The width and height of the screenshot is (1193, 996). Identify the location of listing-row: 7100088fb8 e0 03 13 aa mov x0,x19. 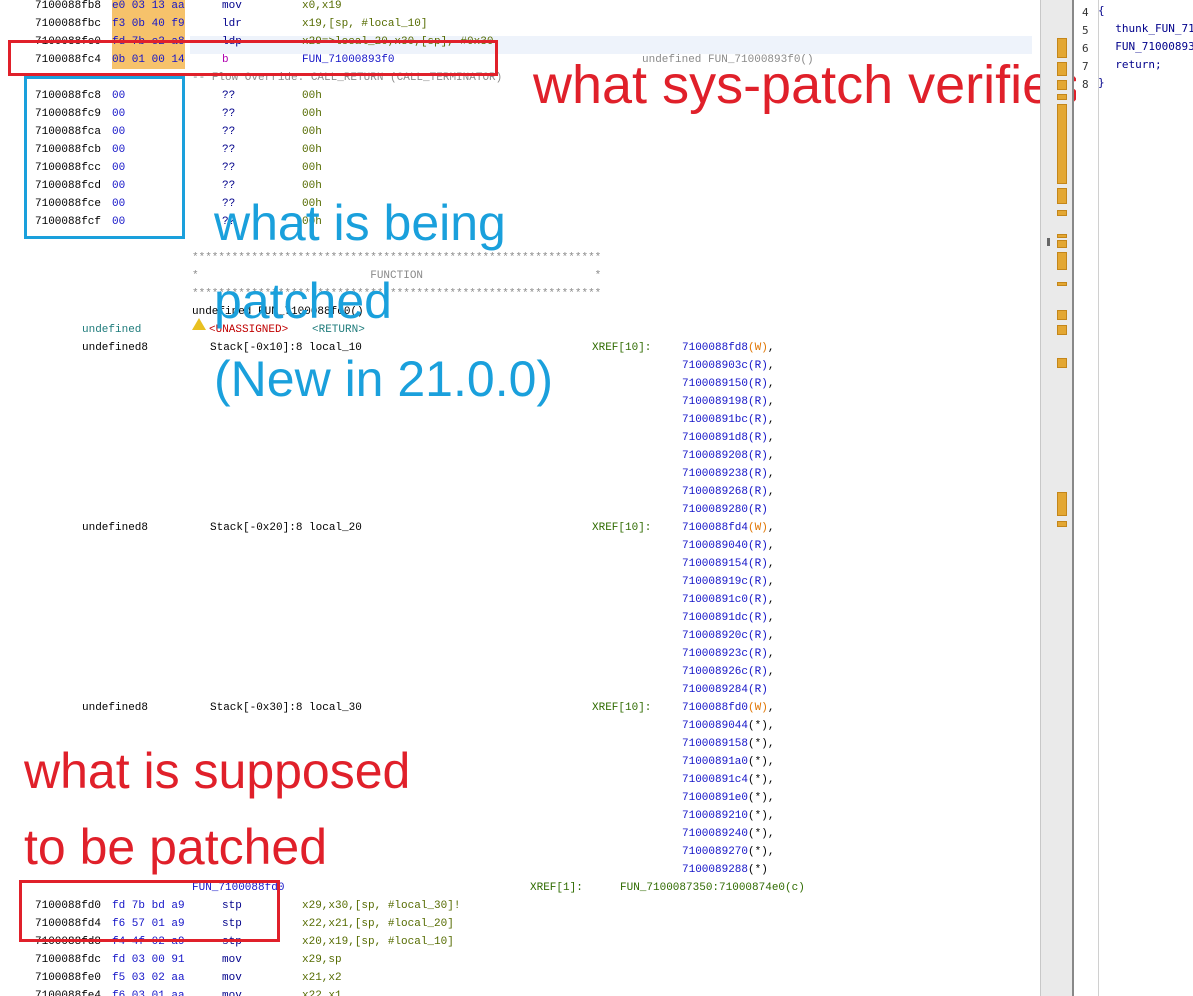
(520, 7).